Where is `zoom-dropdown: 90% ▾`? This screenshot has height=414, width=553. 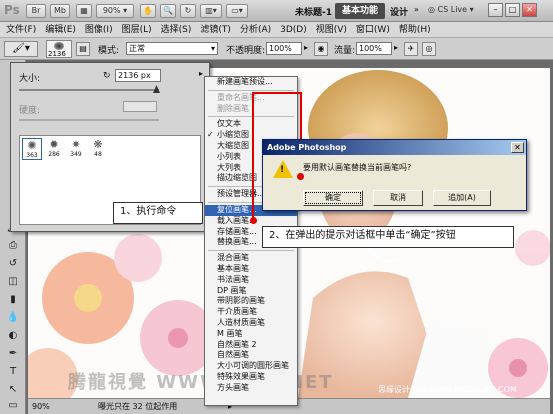 zoom-dropdown: 90% ▾ is located at coordinates (115, 11).